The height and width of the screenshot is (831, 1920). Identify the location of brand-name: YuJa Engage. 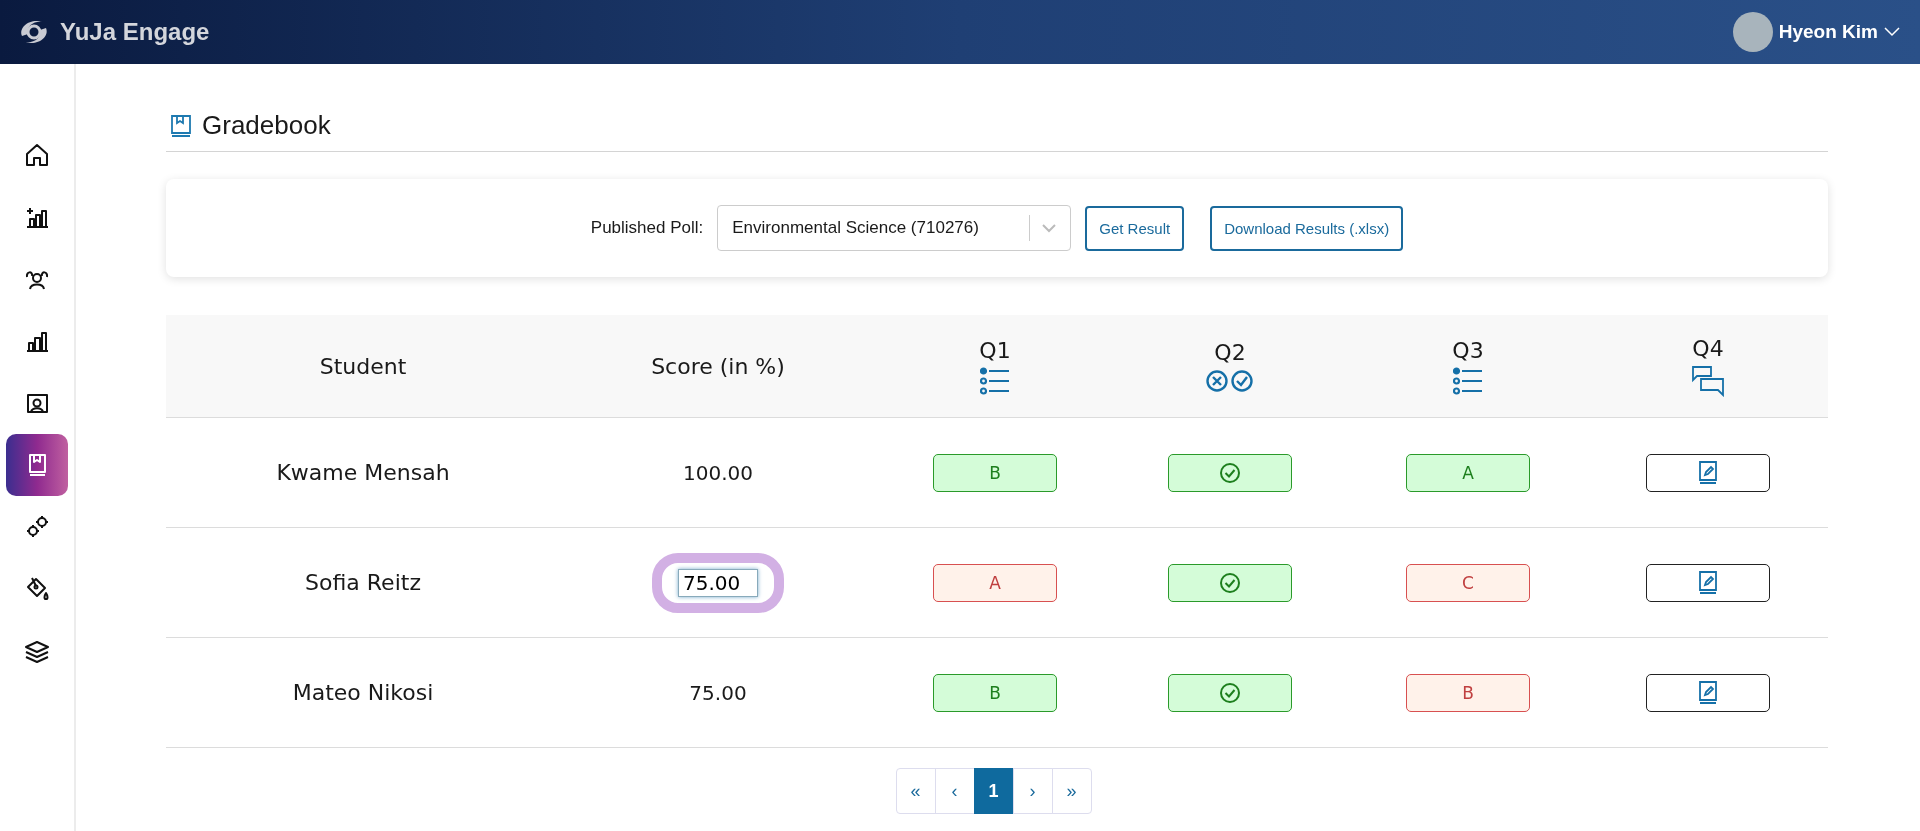
(135, 32).